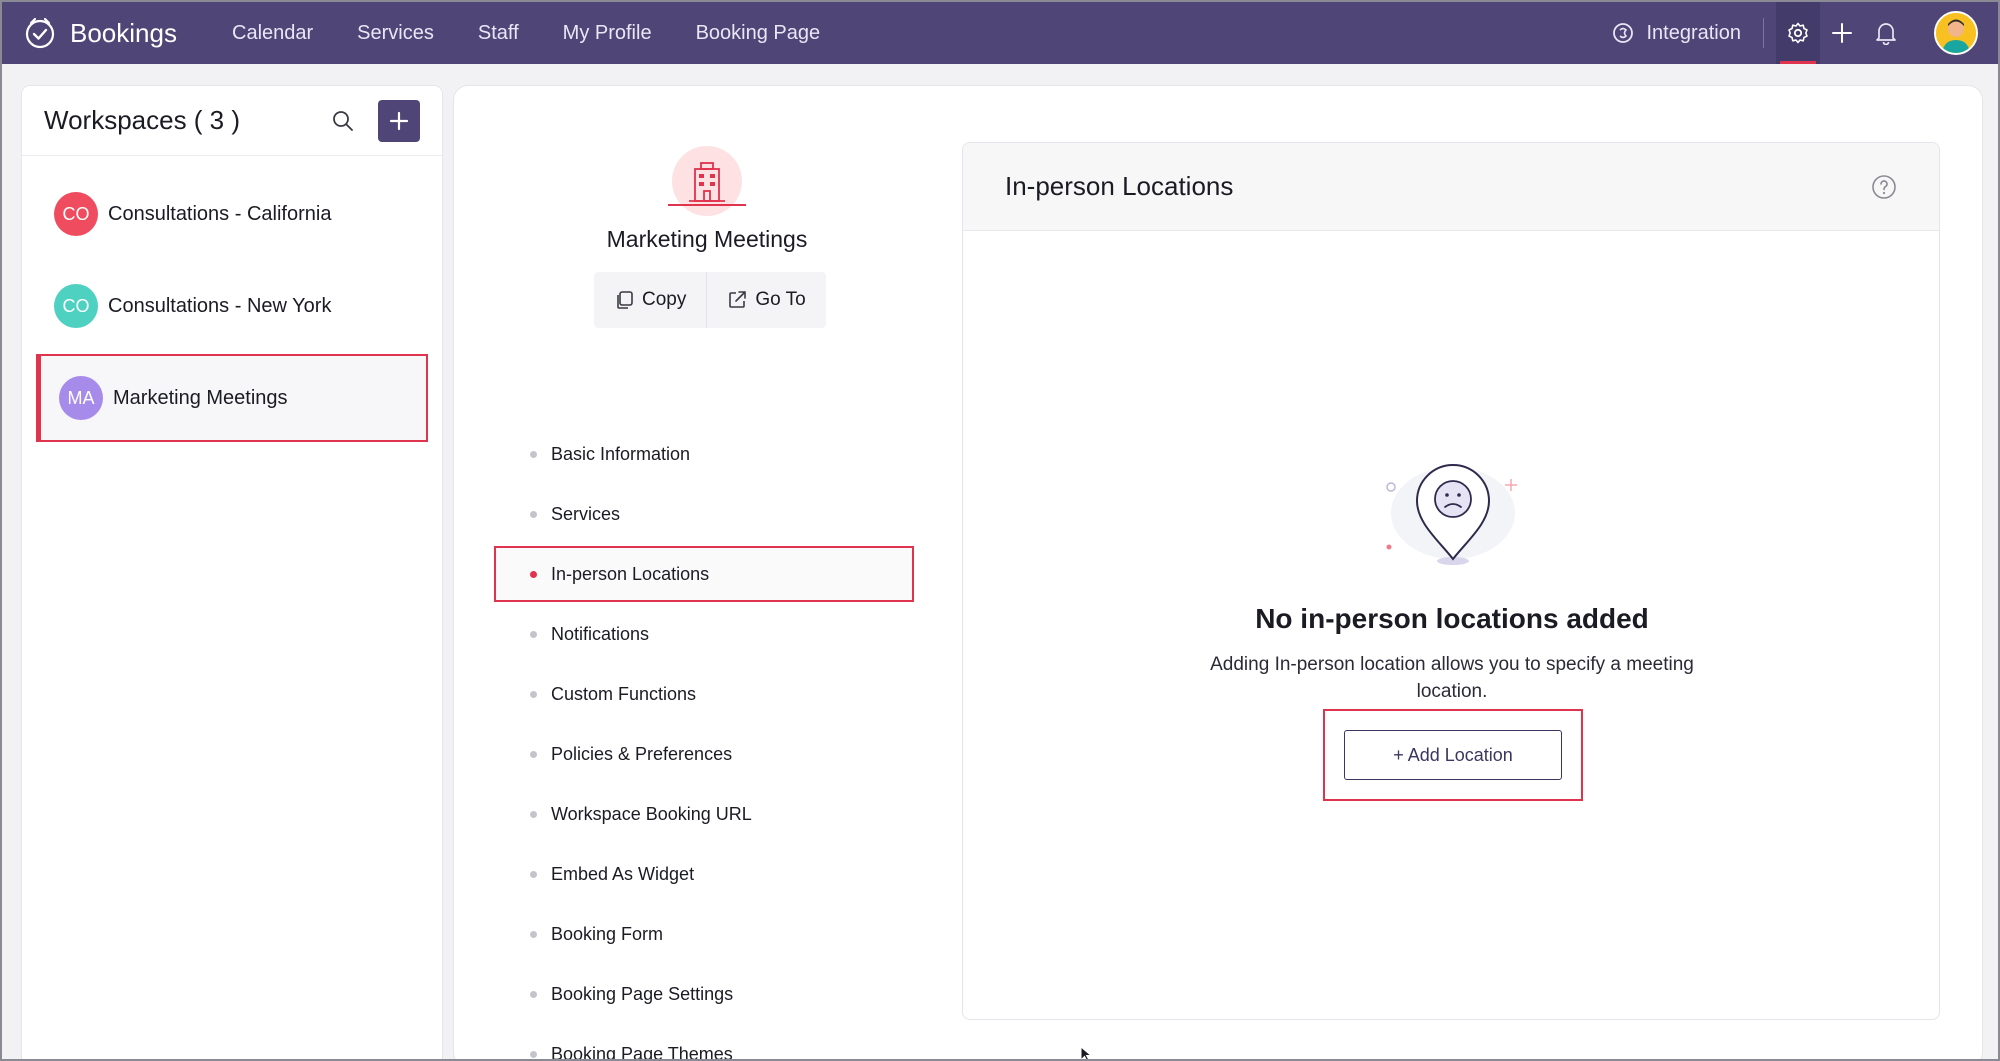 This screenshot has width=2000, height=1061. I want to click on menu-label: Embed As Widget, so click(623, 873).